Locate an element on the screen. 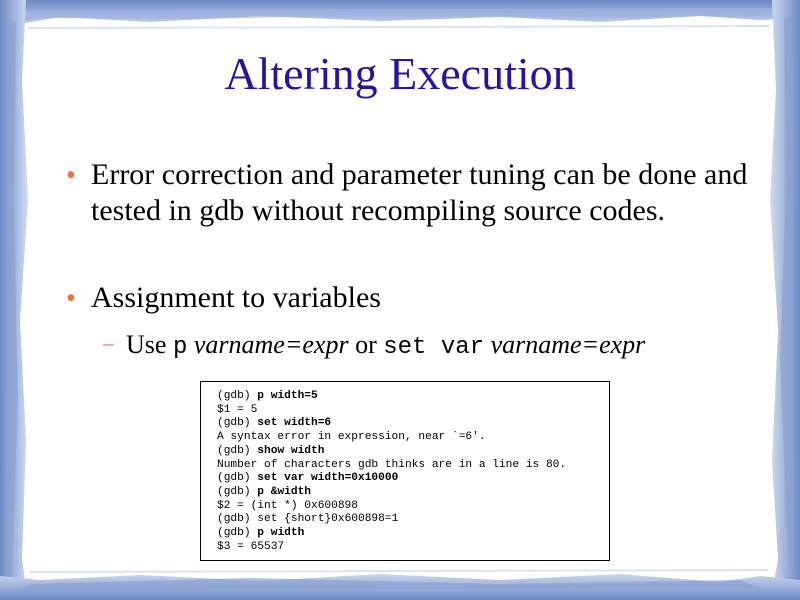  code-line: (gdb) set width=6 is located at coordinates (413, 424).